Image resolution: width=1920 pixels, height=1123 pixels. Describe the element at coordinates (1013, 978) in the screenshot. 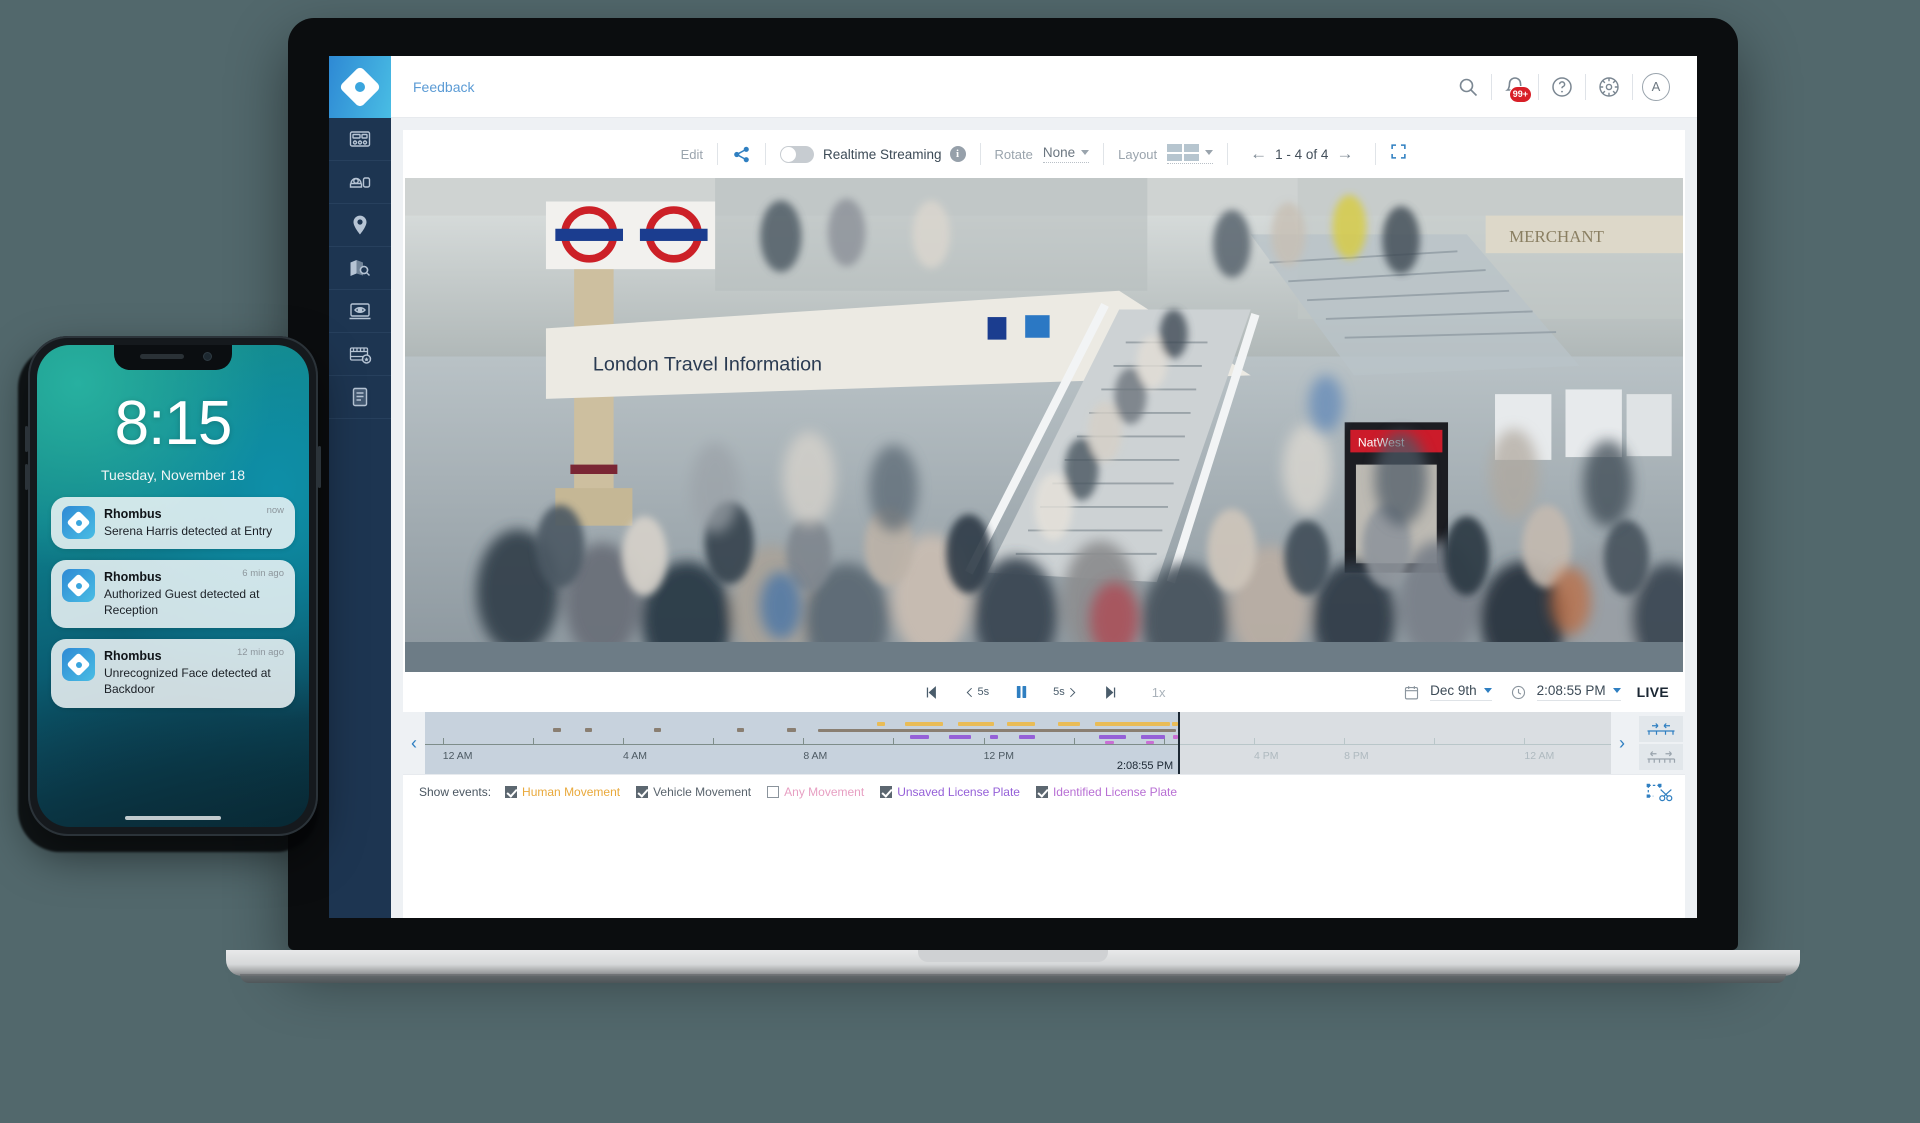

I see `laptop-foot` at that location.